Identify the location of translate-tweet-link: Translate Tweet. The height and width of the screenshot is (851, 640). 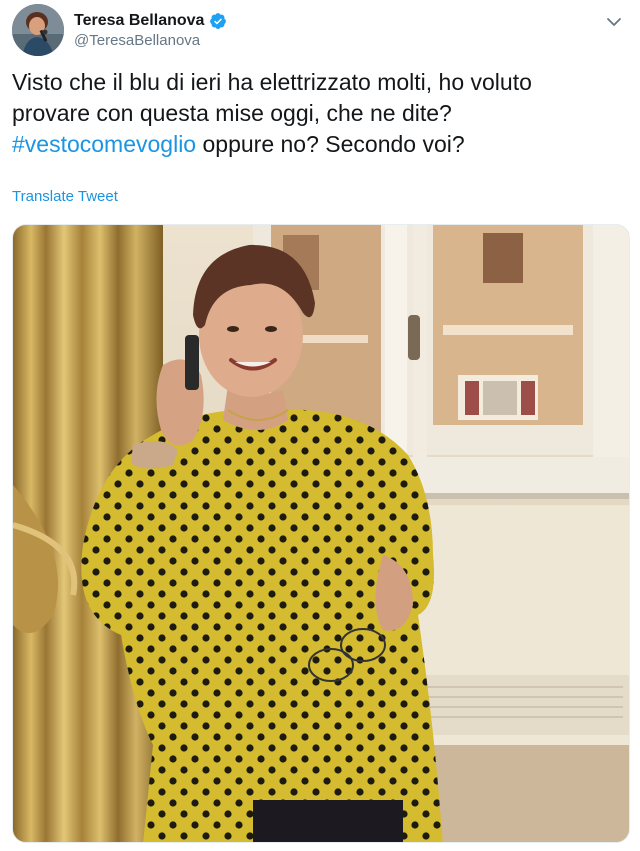
(65, 196).